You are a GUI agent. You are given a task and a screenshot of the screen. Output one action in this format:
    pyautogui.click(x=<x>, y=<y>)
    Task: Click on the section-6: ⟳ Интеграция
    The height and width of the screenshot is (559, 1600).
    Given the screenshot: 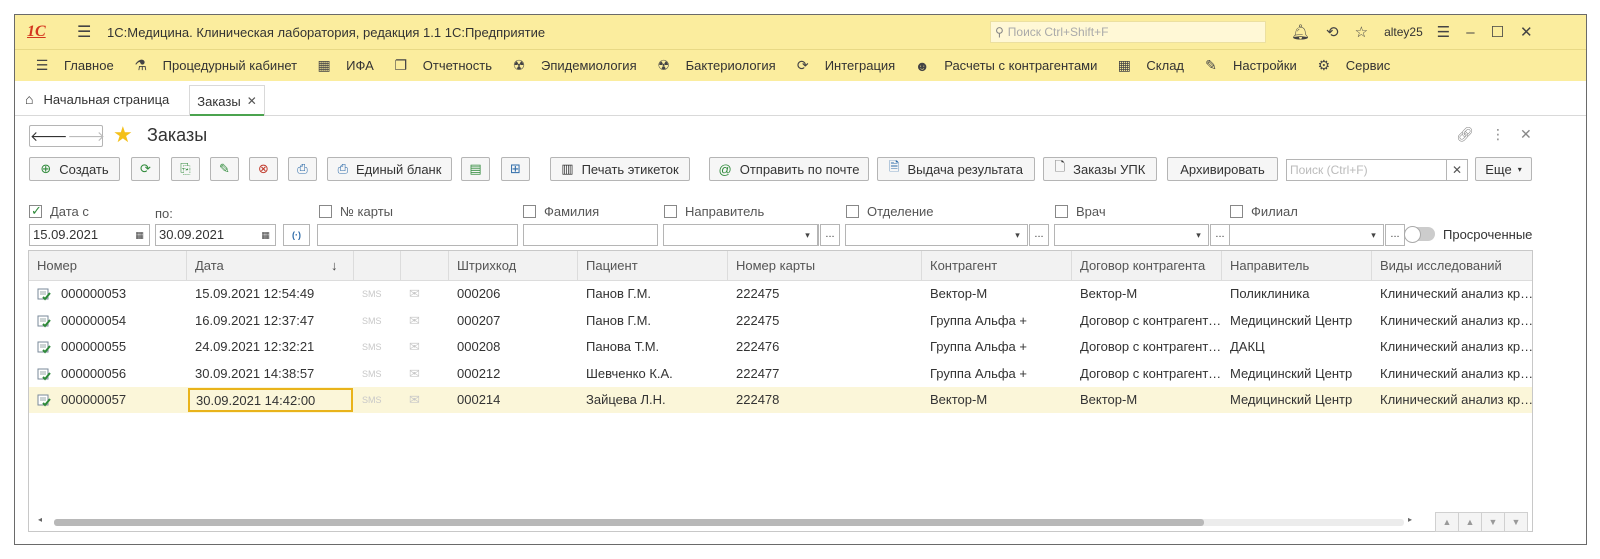 What is the action you would take?
    pyautogui.click(x=845, y=65)
    